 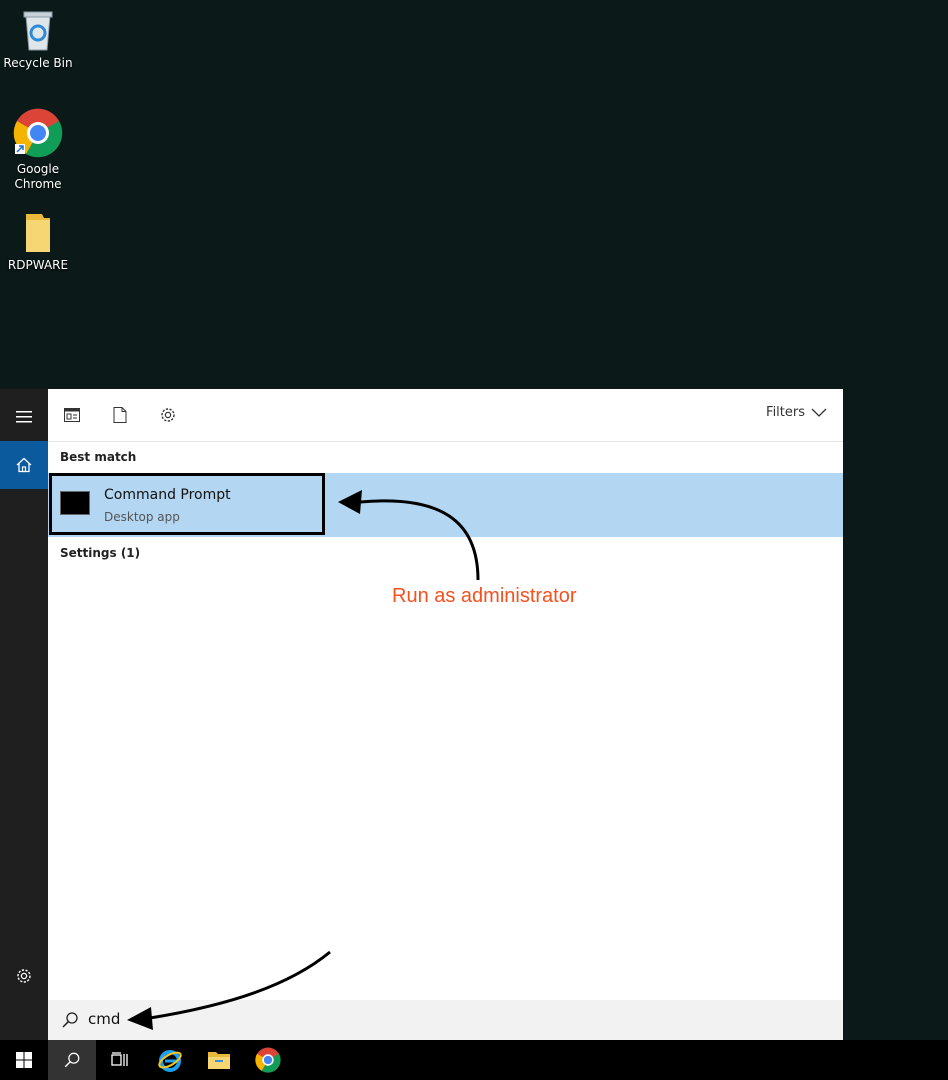 I want to click on apps-filter-button, so click(x=72, y=415).